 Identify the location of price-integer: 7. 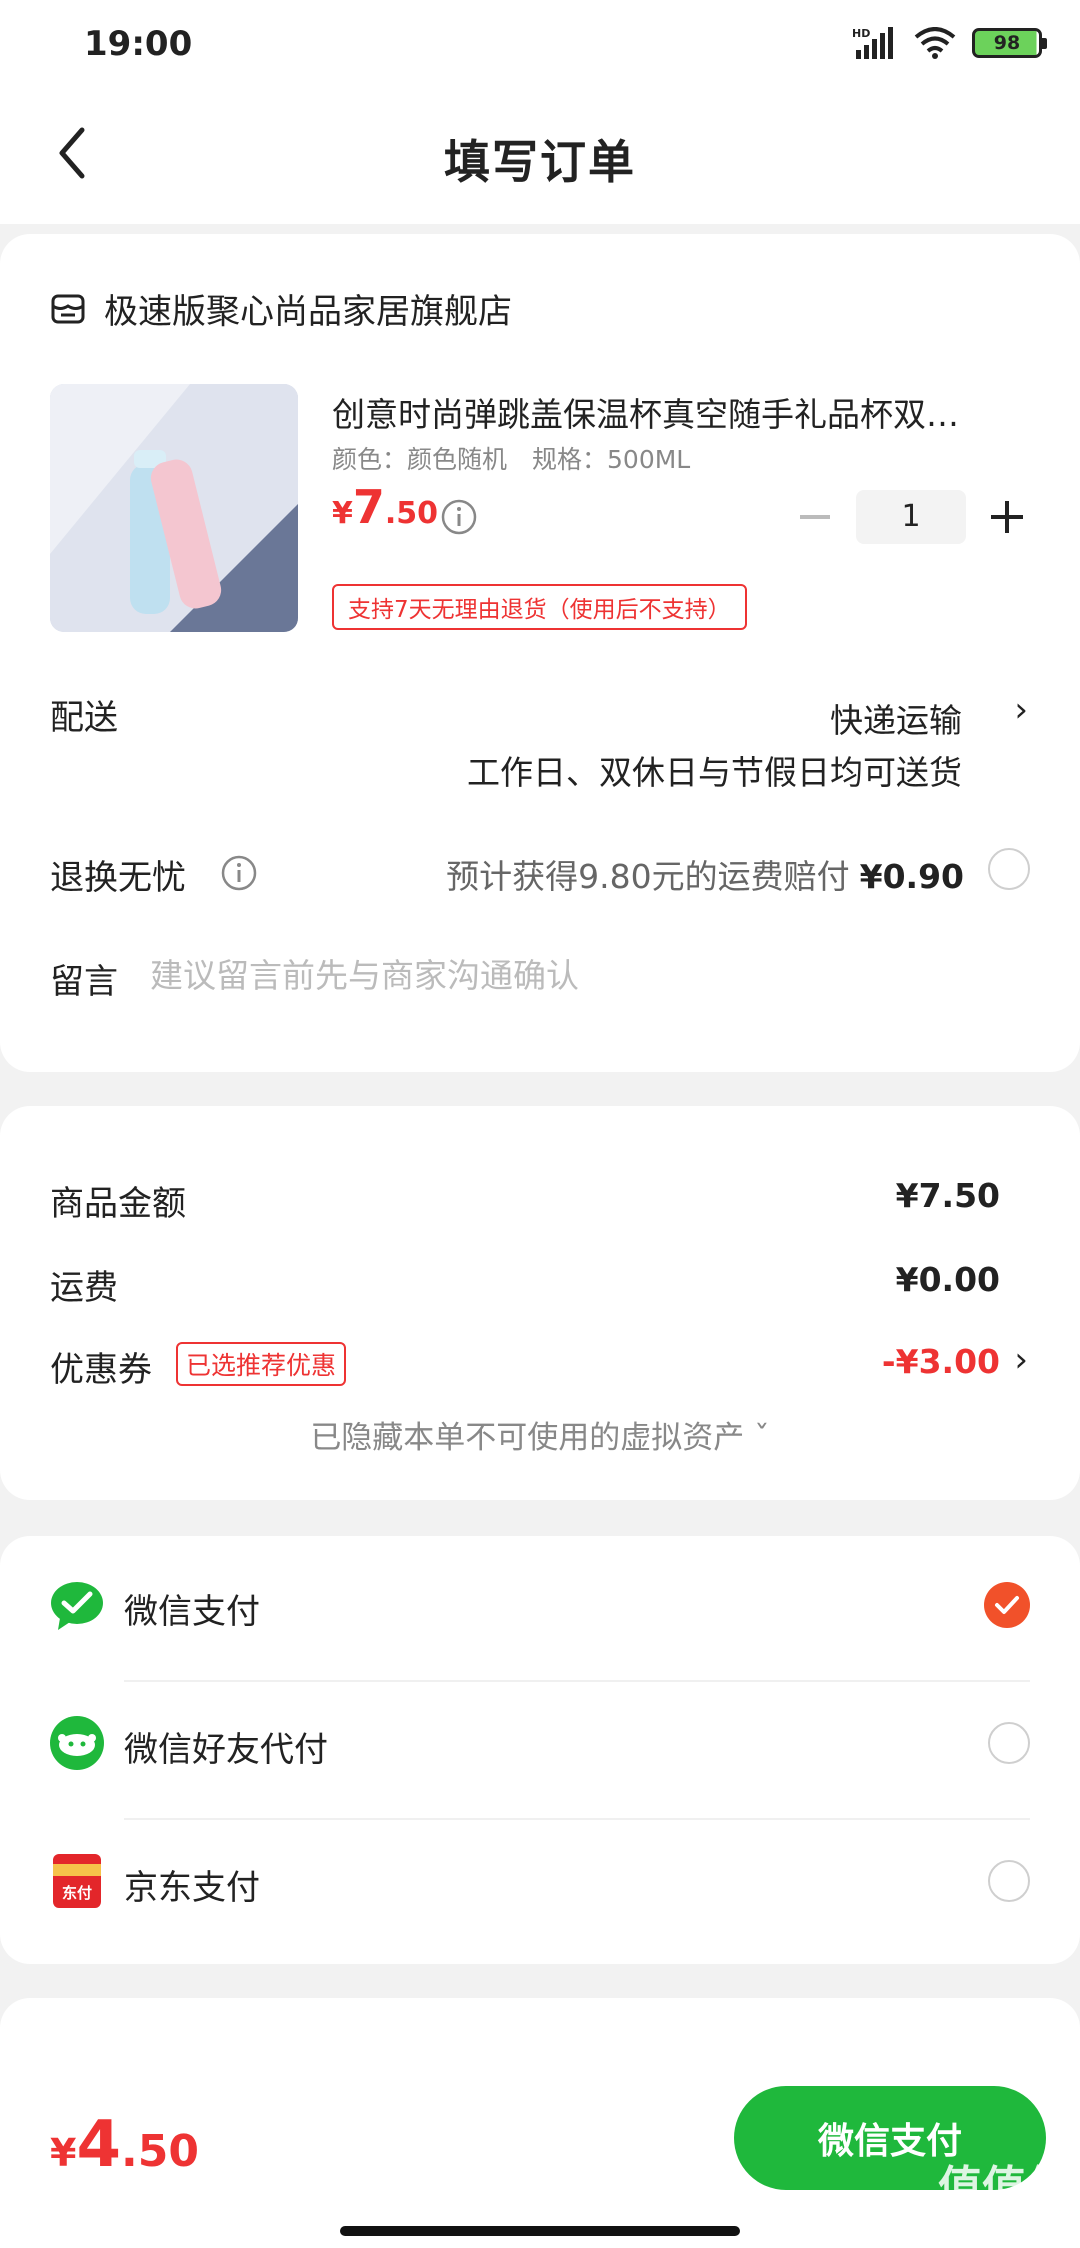
(368, 507).